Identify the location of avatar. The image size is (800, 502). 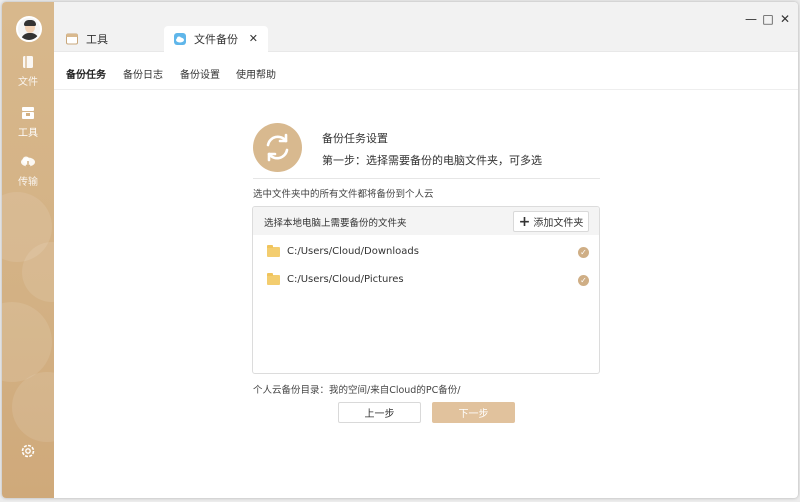
(29, 29).